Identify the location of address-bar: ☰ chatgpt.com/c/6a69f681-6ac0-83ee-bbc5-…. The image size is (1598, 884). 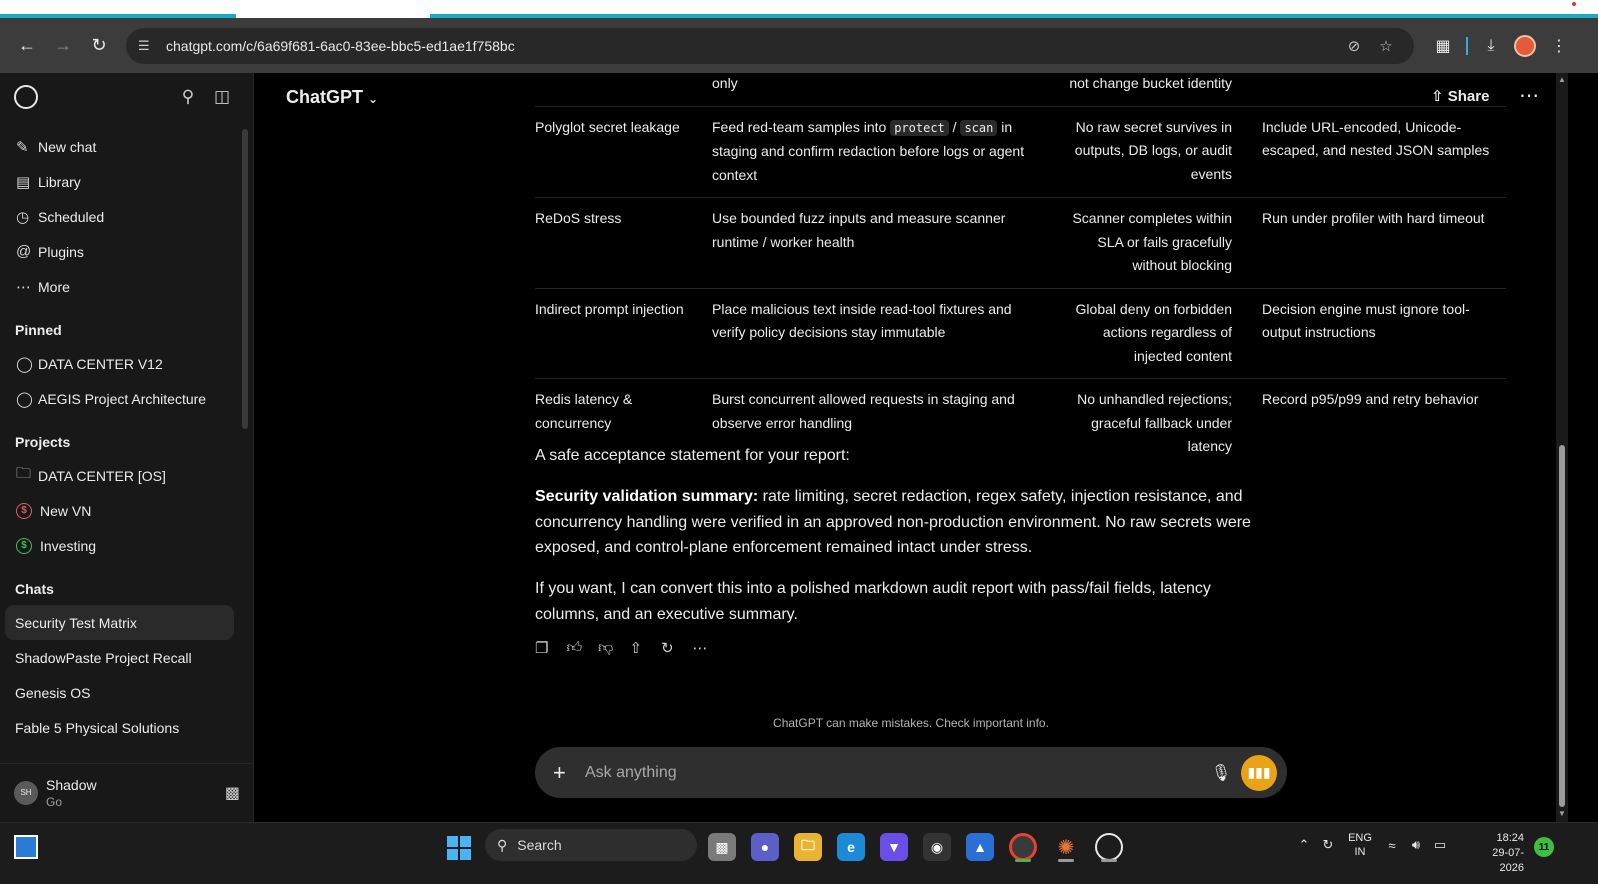
(770, 45).